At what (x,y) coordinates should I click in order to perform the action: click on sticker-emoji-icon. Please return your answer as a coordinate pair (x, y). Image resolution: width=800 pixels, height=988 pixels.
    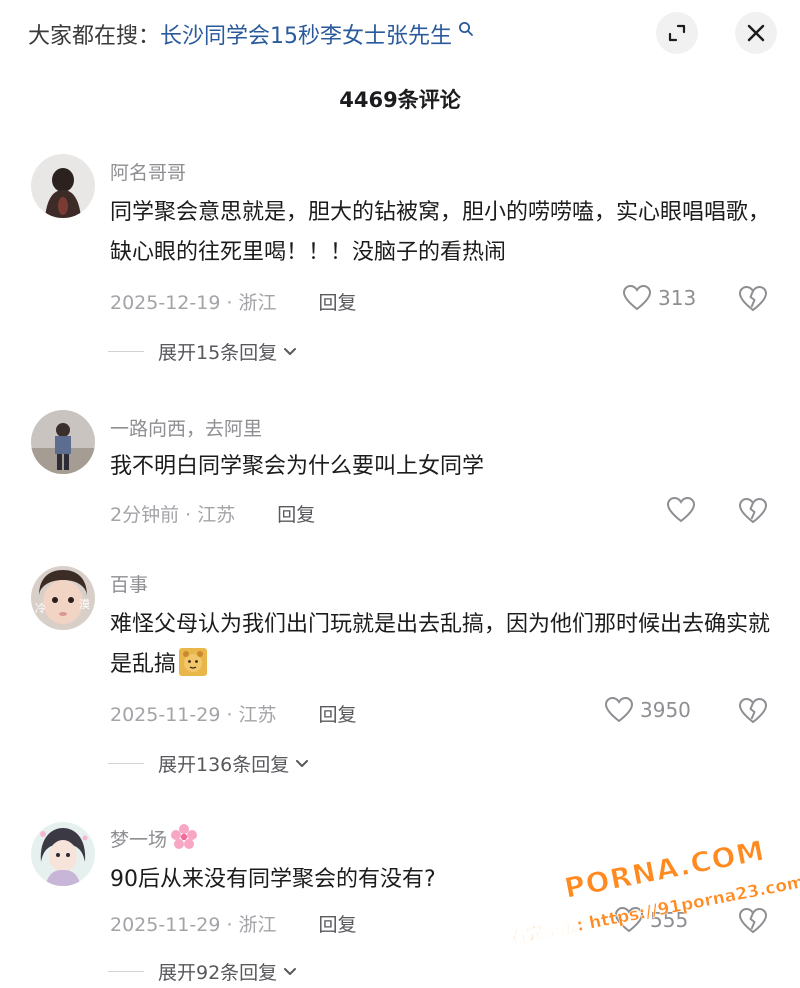
    Looking at the image, I should click on (193, 669).